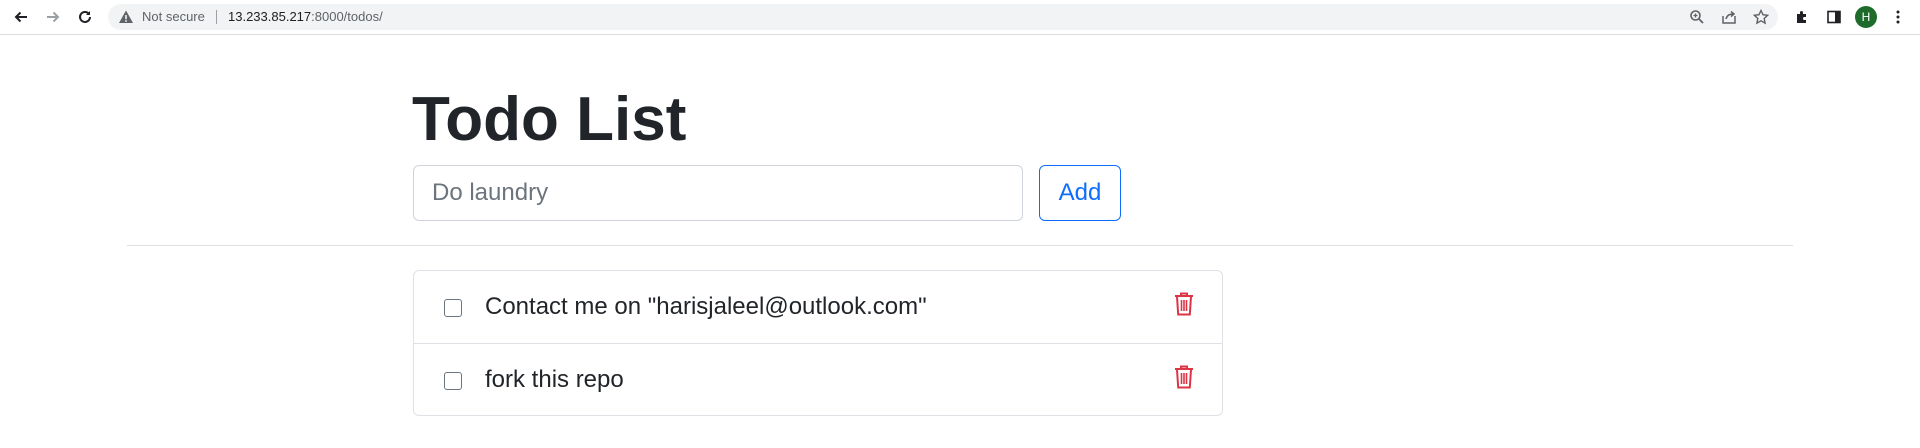 Image resolution: width=1920 pixels, height=448 pixels. Describe the element at coordinates (943, 17) in the screenshot. I see `address-bar: Not secure 13.233.85.217:8000/todos/` at that location.